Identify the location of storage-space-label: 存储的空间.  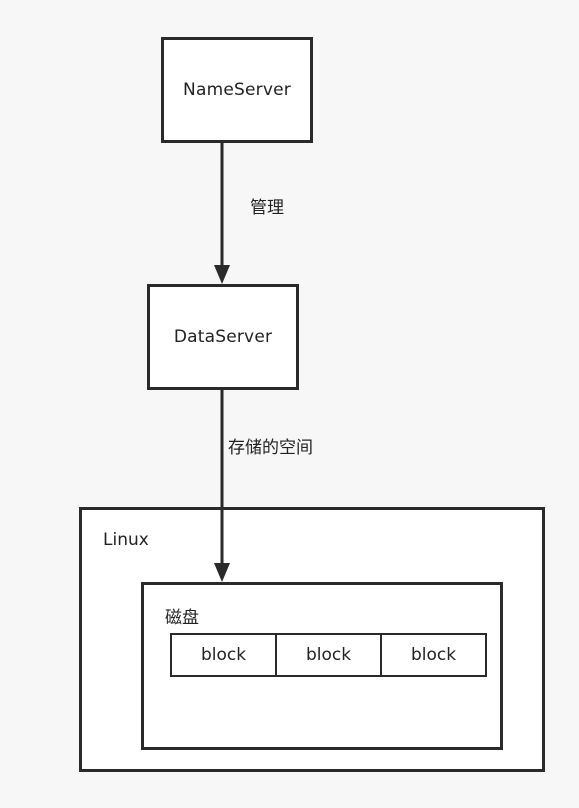
(270, 448).